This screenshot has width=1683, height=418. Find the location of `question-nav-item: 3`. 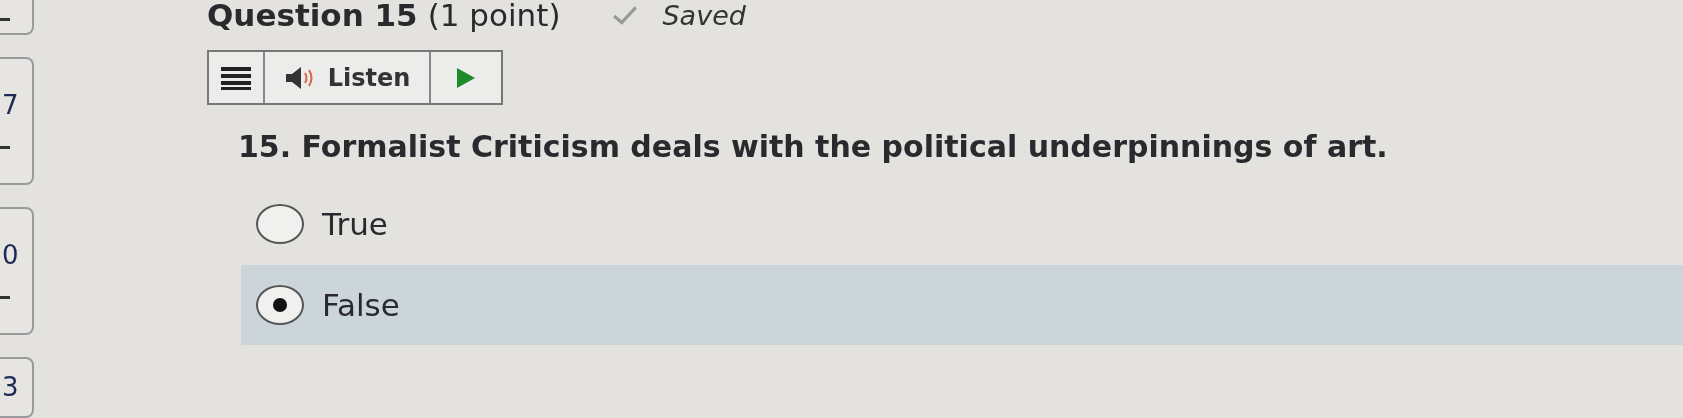

question-nav-item: 3 is located at coordinates (17, 387).